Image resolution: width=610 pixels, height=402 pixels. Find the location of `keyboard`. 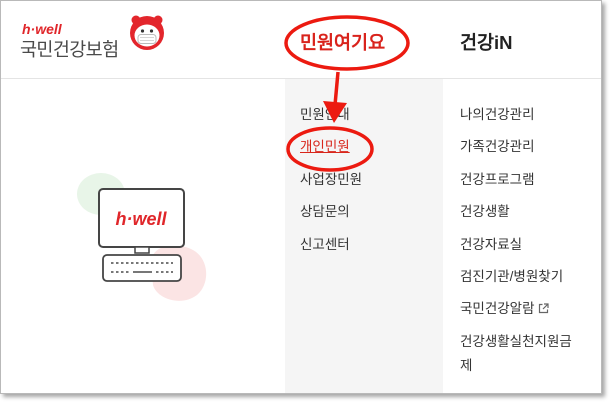

keyboard is located at coordinates (142, 268).